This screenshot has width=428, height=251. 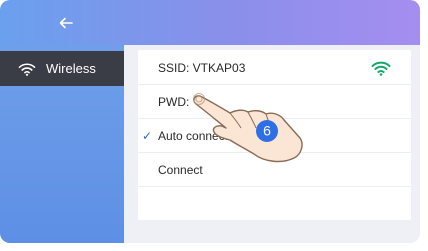 I want to click on sidebar-item-wireless: Wireless, so click(x=62, y=68).